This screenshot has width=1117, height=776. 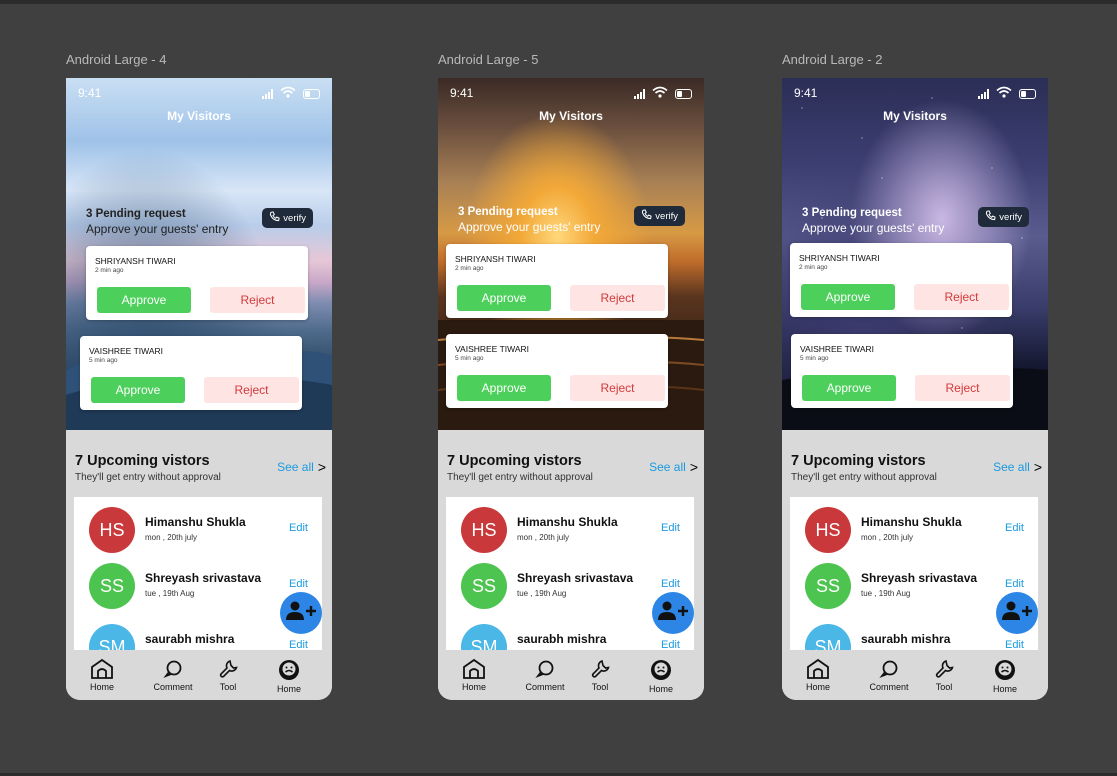 I want to click on comment-icon, so click(x=545, y=669).